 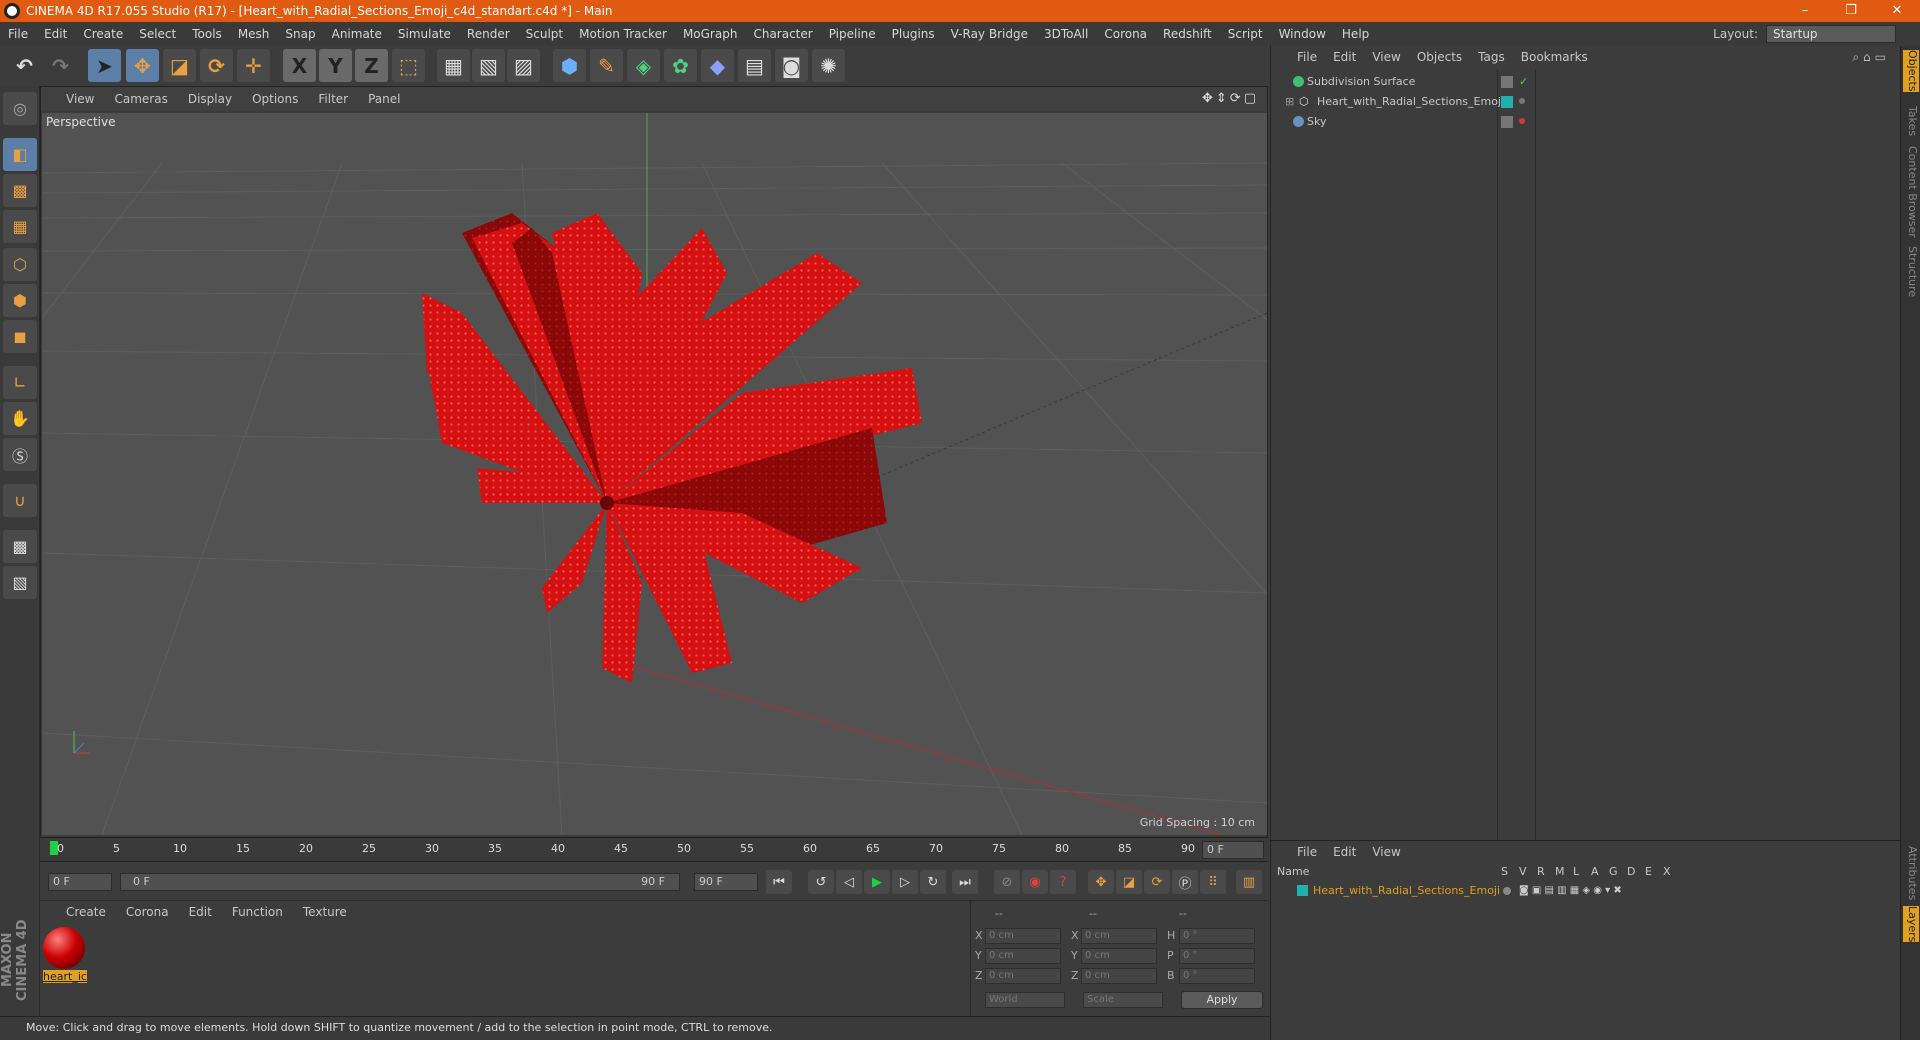 I want to click on planar-workplane-icon: ▧, so click(x=20, y=582).